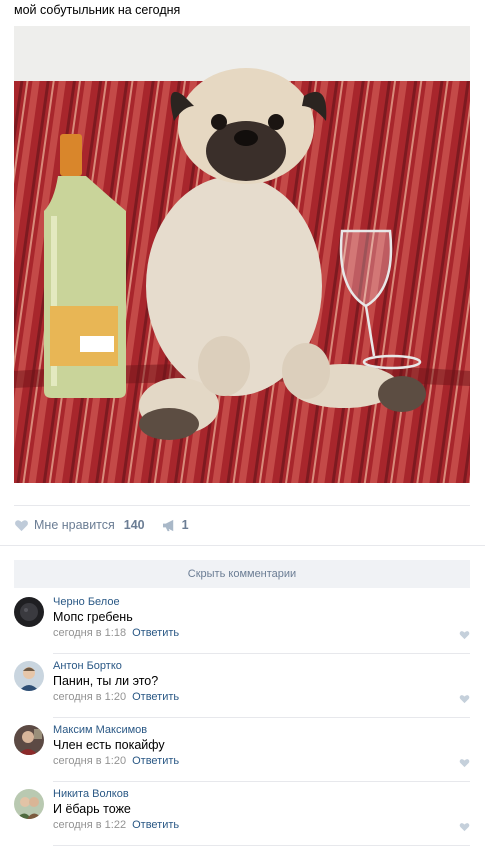 The height and width of the screenshot is (851, 485). Describe the element at coordinates (106, 681) in the screenshot. I see `comment-text: Панин, ты ли это?` at that location.